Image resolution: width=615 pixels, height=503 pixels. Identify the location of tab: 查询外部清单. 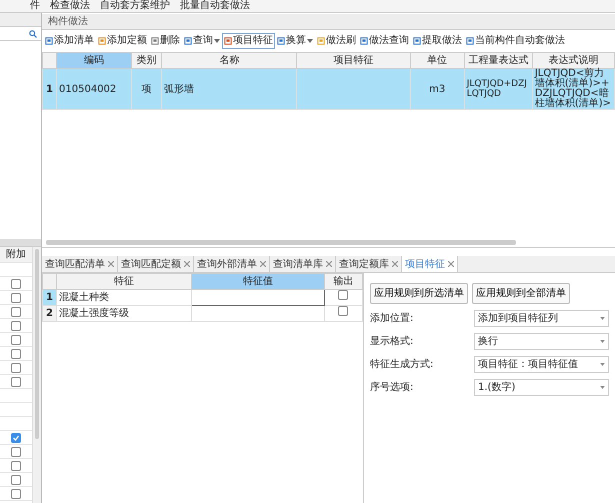
(232, 264).